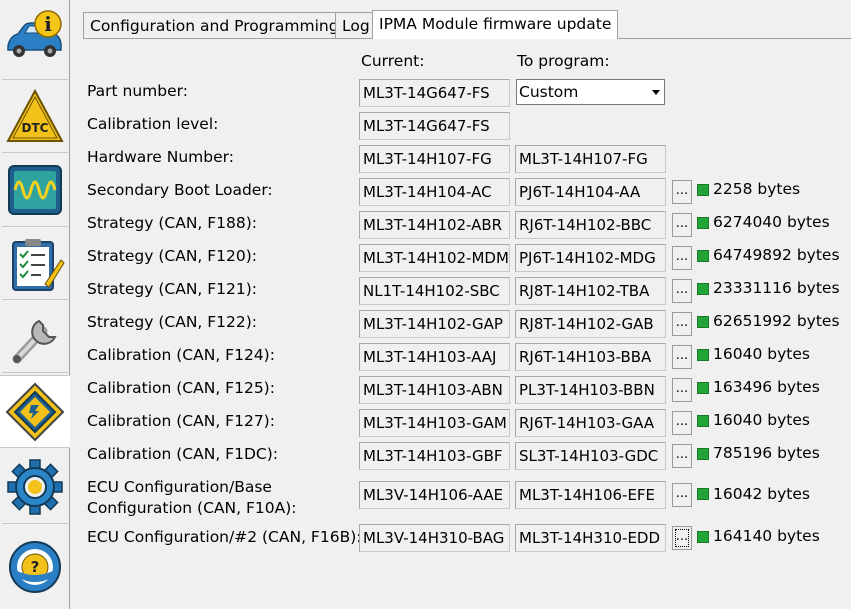 This screenshot has width=851, height=609. Describe the element at coordinates (137, 91) in the screenshot. I see `part-number-label: Part number:` at that location.